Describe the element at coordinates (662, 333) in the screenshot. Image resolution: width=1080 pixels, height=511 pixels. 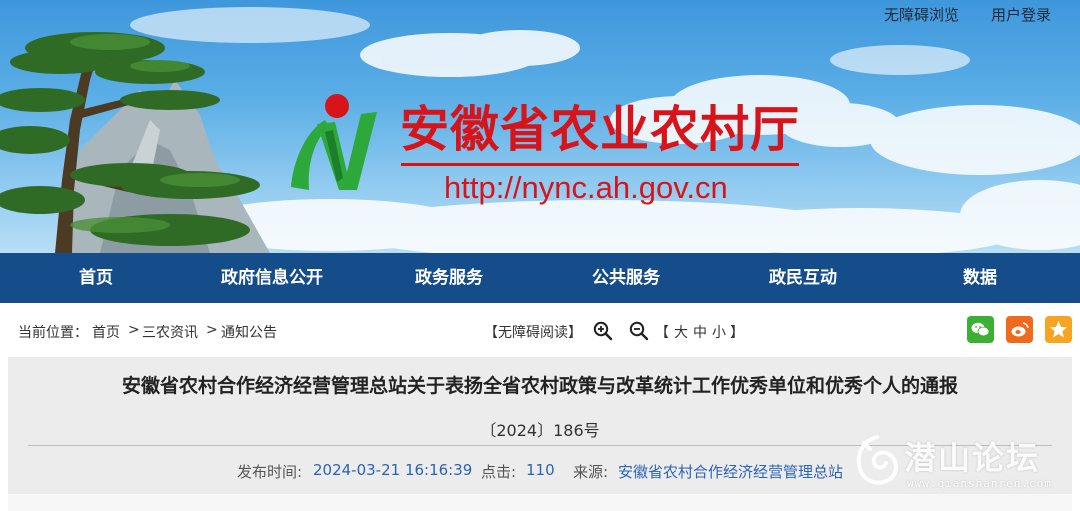
I see `font-size-bracket-open: 【` at that location.